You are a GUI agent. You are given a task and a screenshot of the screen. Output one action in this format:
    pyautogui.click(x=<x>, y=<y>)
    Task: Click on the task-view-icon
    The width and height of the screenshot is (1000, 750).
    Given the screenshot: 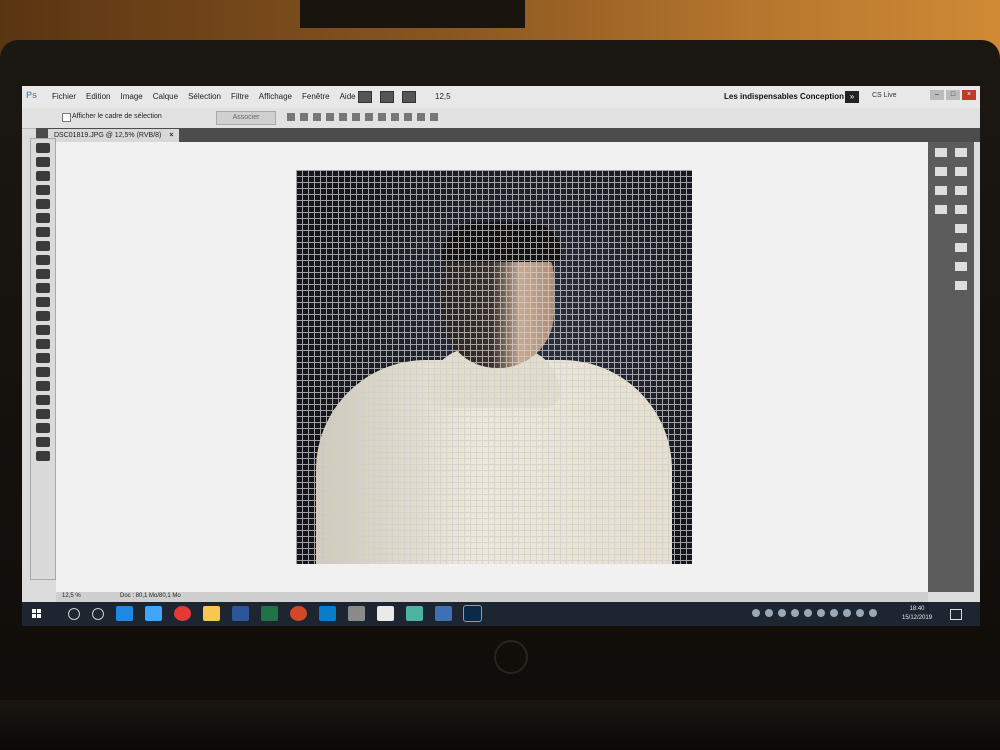 What is the action you would take?
    pyautogui.click(x=98, y=614)
    